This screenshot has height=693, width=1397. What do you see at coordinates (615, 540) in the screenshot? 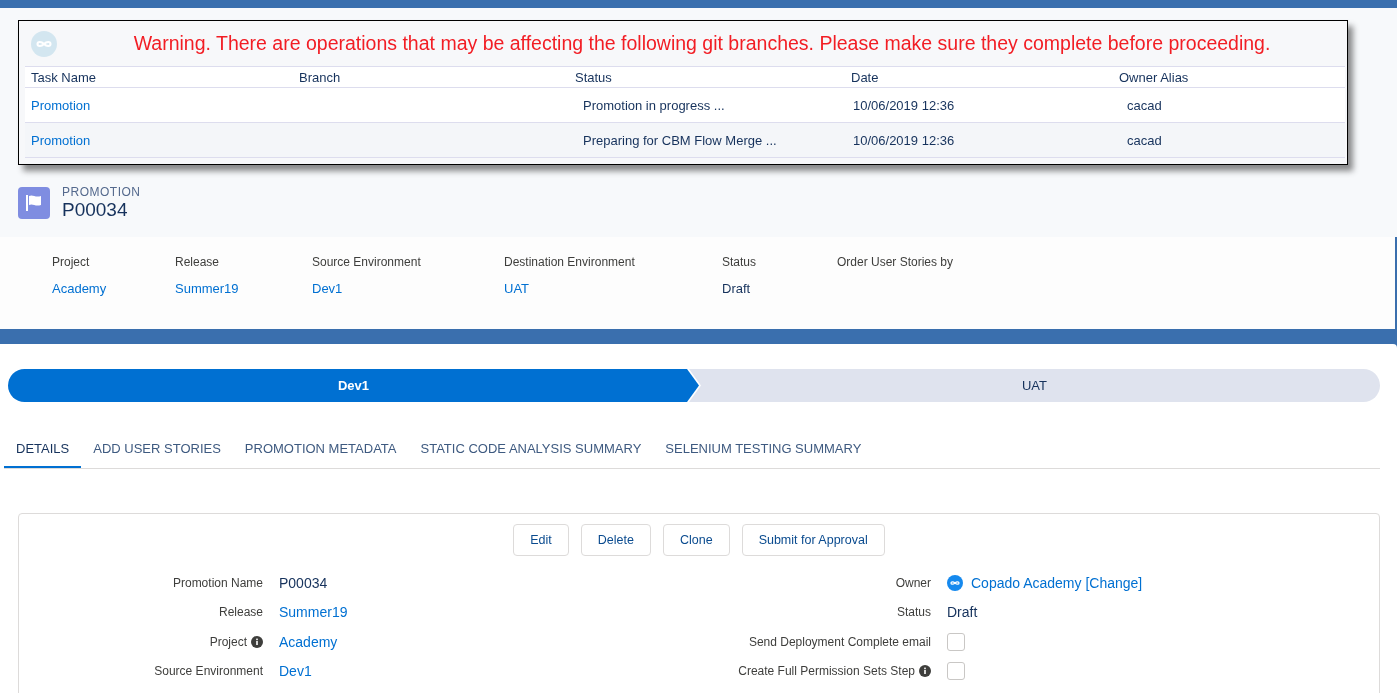
I see `action-button: Delete` at bounding box center [615, 540].